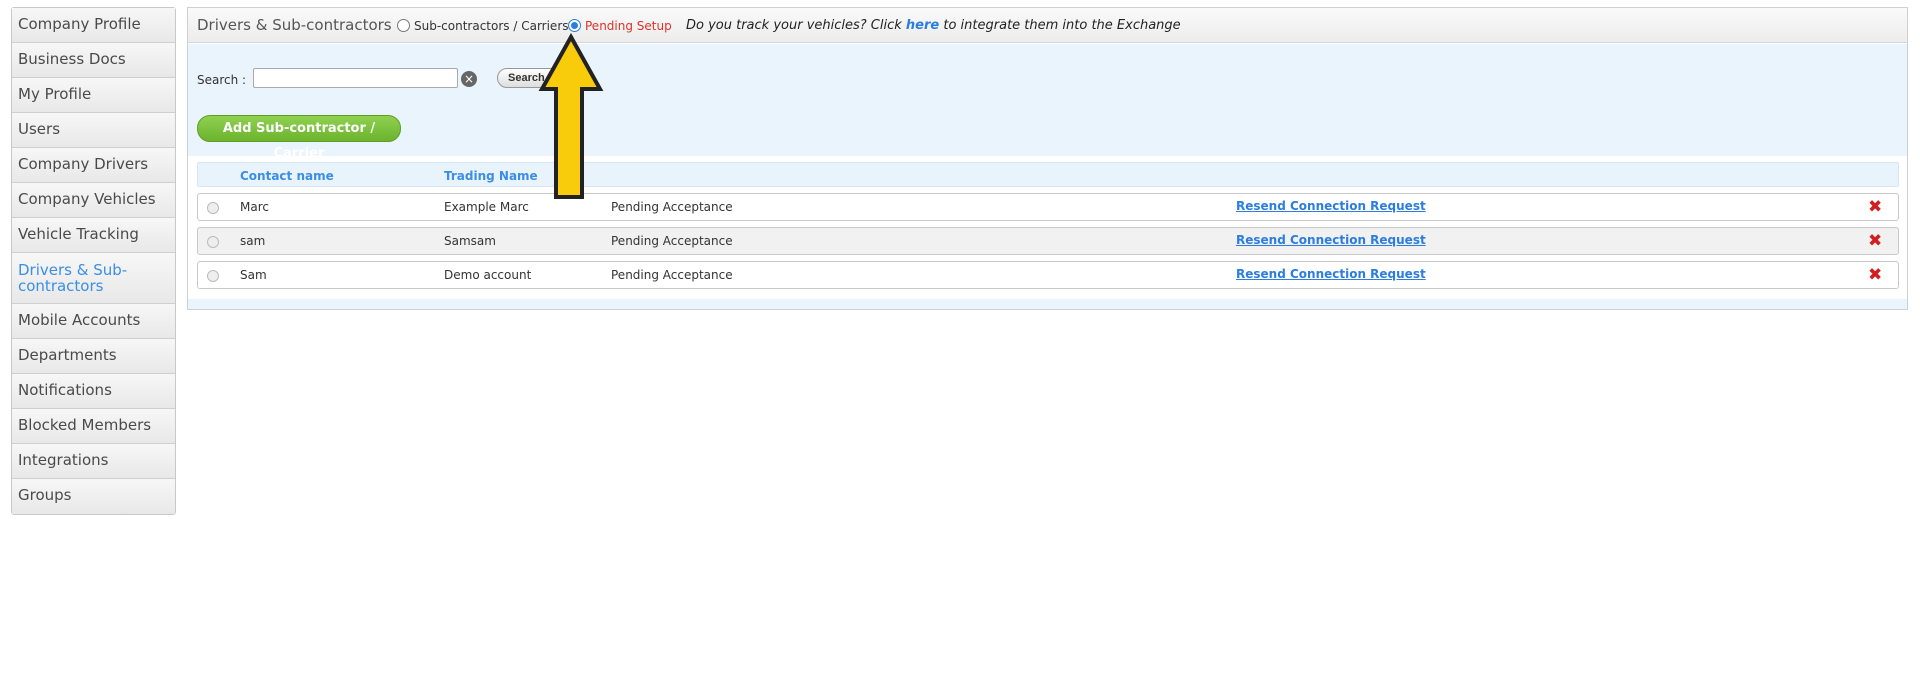 The height and width of the screenshot is (689, 1920). What do you see at coordinates (93, 25) in the screenshot?
I see `sidebar-item-company-profile: Company Profile` at bounding box center [93, 25].